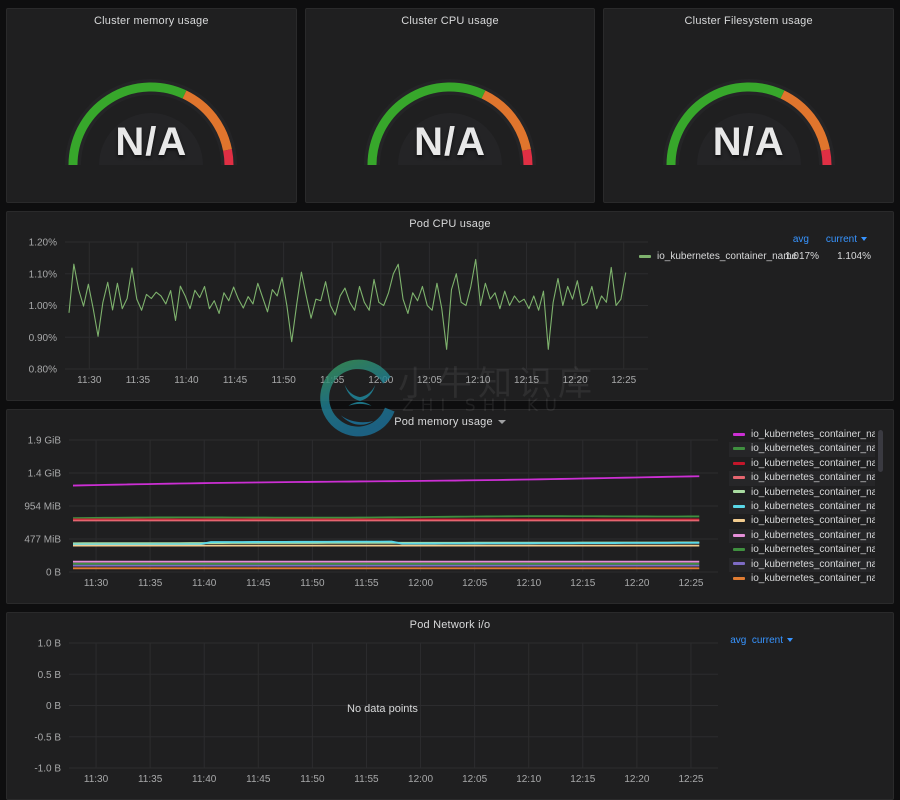 This screenshot has height=800, width=900. What do you see at coordinates (42, 507) in the screenshot?
I see `svg-text: 954 MiB` at bounding box center [42, 507].